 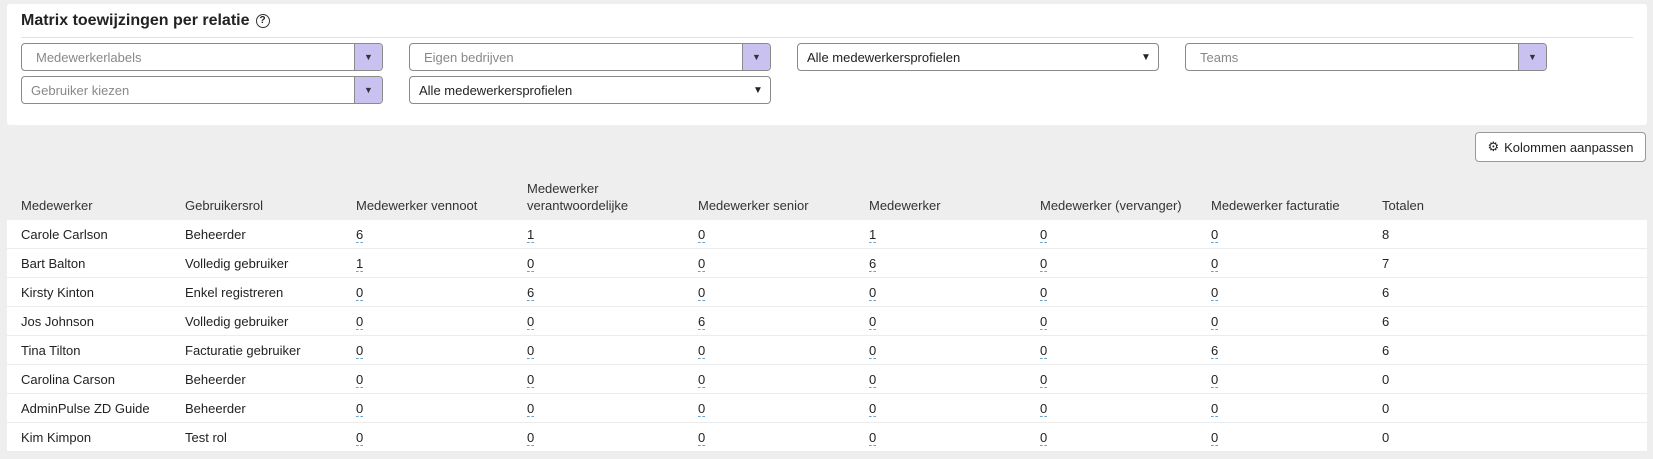 I want to click on profielen-select-1: Alle medewerkersprofielen ▼, so click(x=978, y=57).